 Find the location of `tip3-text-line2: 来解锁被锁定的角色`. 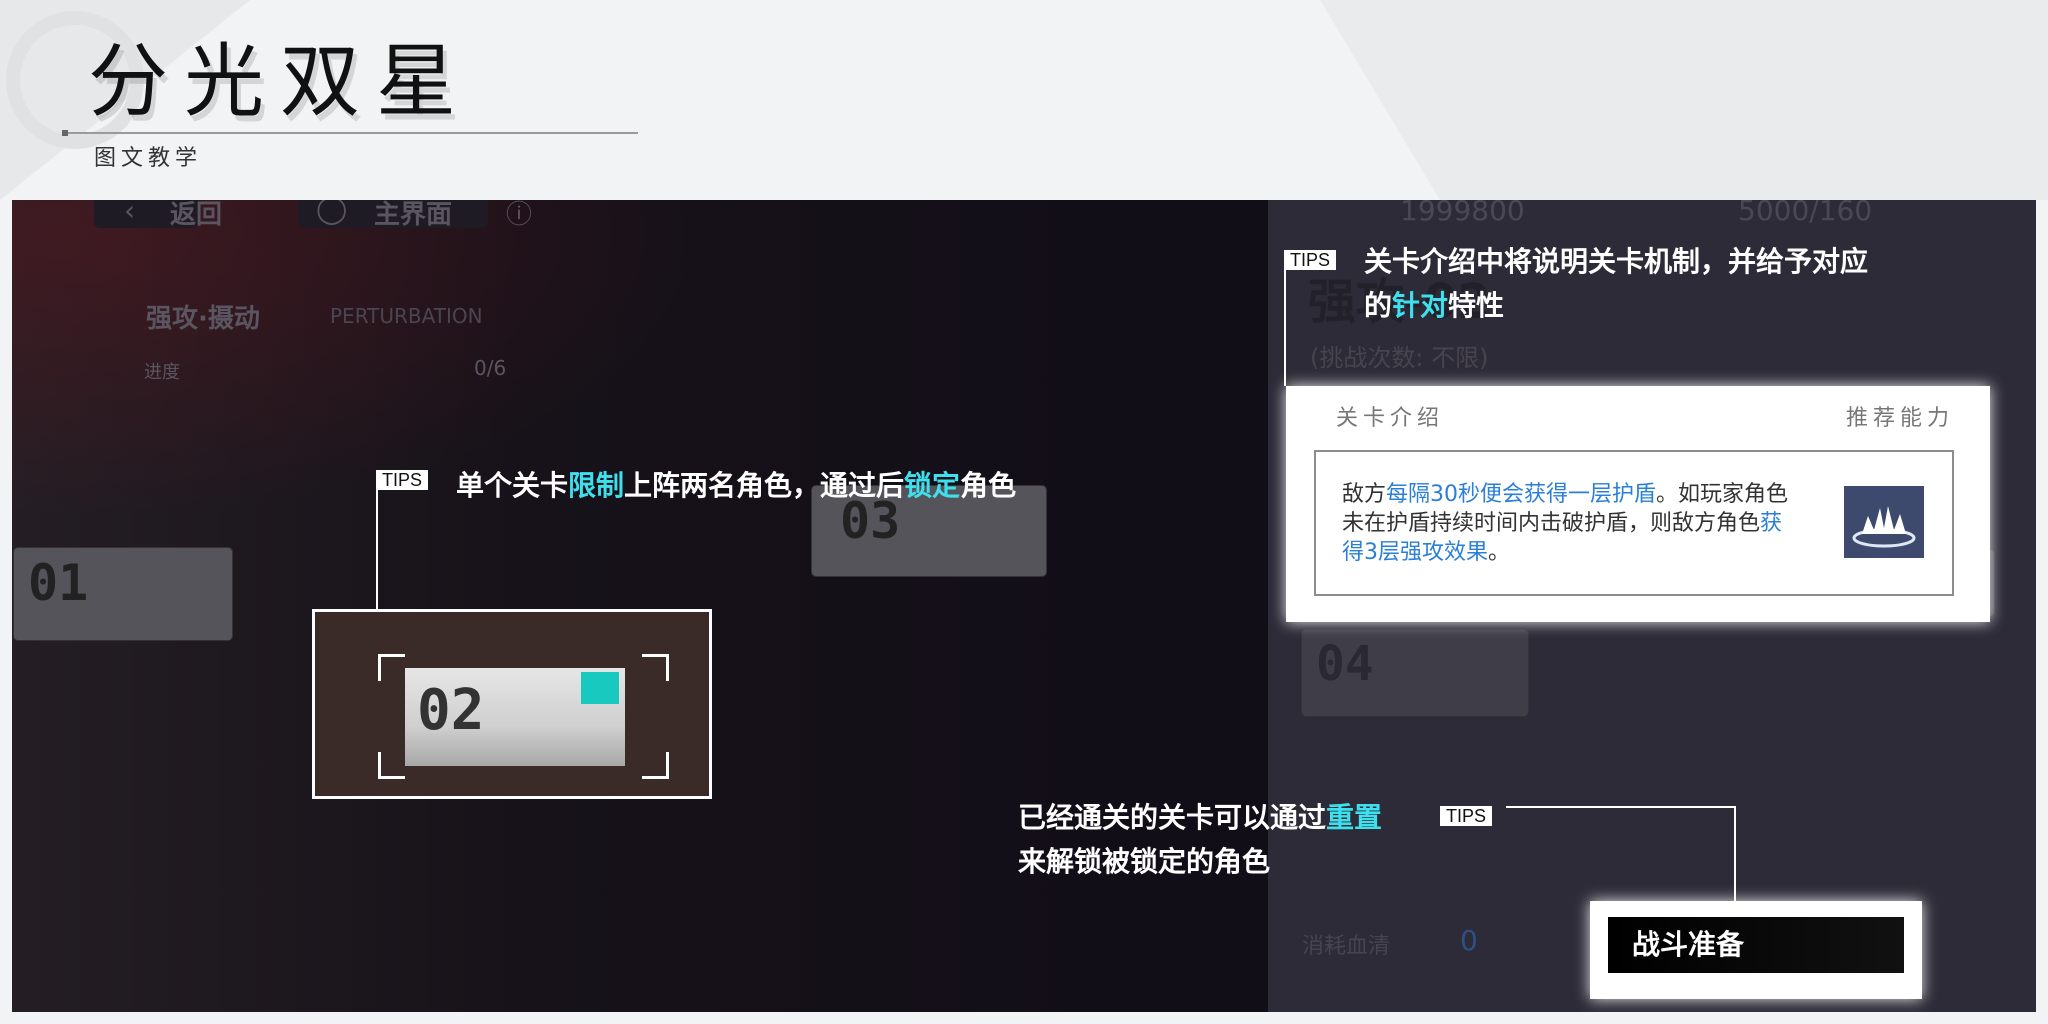

tip3-text-line2: 来解锁被锁定的角色 is located at coordinates (1144, 861).